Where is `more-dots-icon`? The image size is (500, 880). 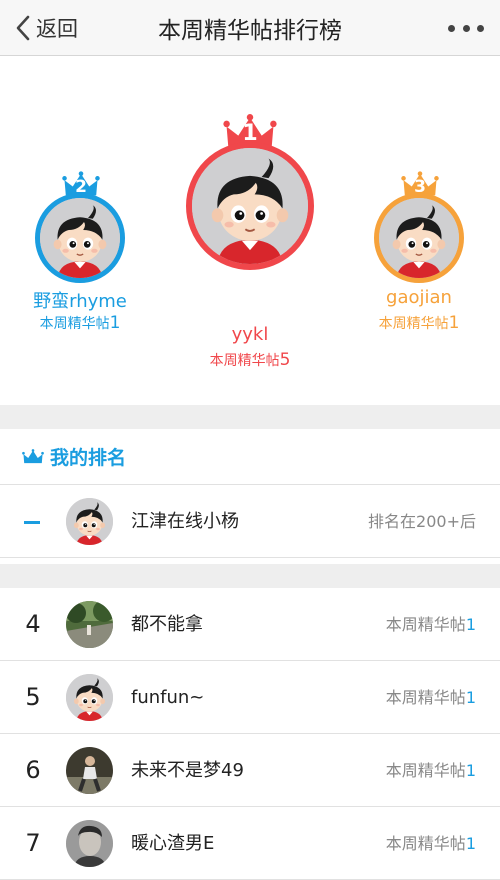
more-dots-icon is located at coordinates (451, 28).